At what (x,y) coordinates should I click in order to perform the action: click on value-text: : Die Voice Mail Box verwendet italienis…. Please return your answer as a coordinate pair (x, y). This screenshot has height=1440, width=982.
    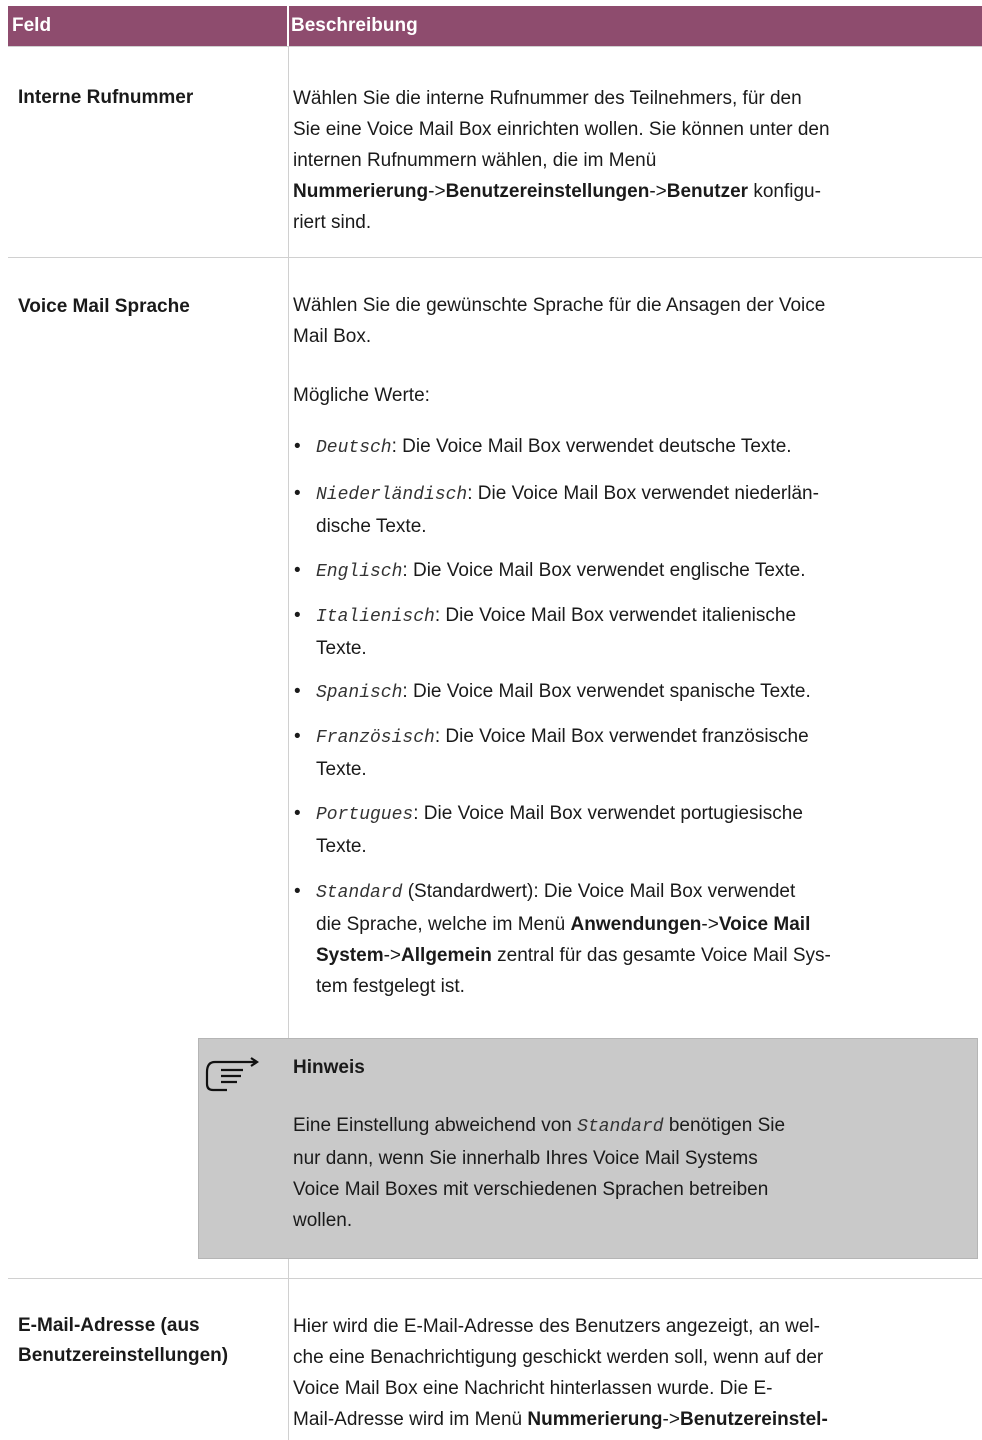
    Looking at the image, I should click on (615, 615).